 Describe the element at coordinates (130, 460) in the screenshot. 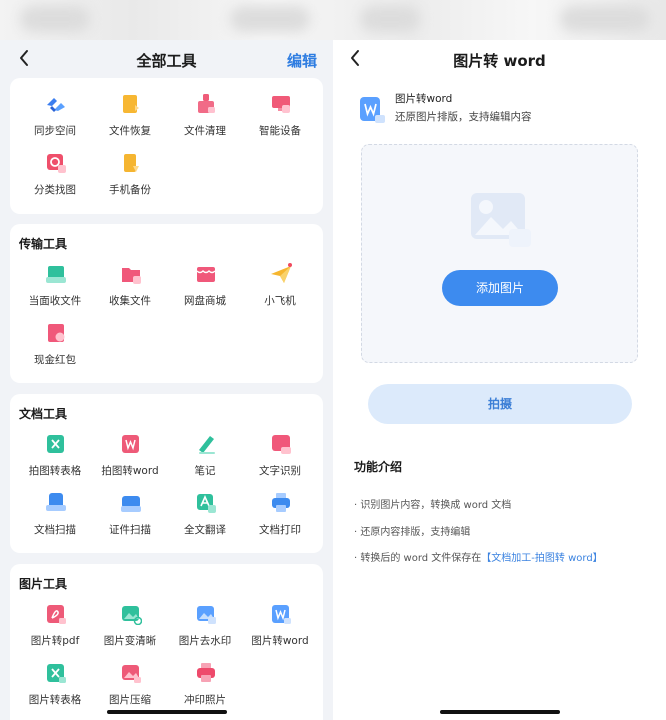

I see `tool-photo-to-word: 拍图转word` at that location.